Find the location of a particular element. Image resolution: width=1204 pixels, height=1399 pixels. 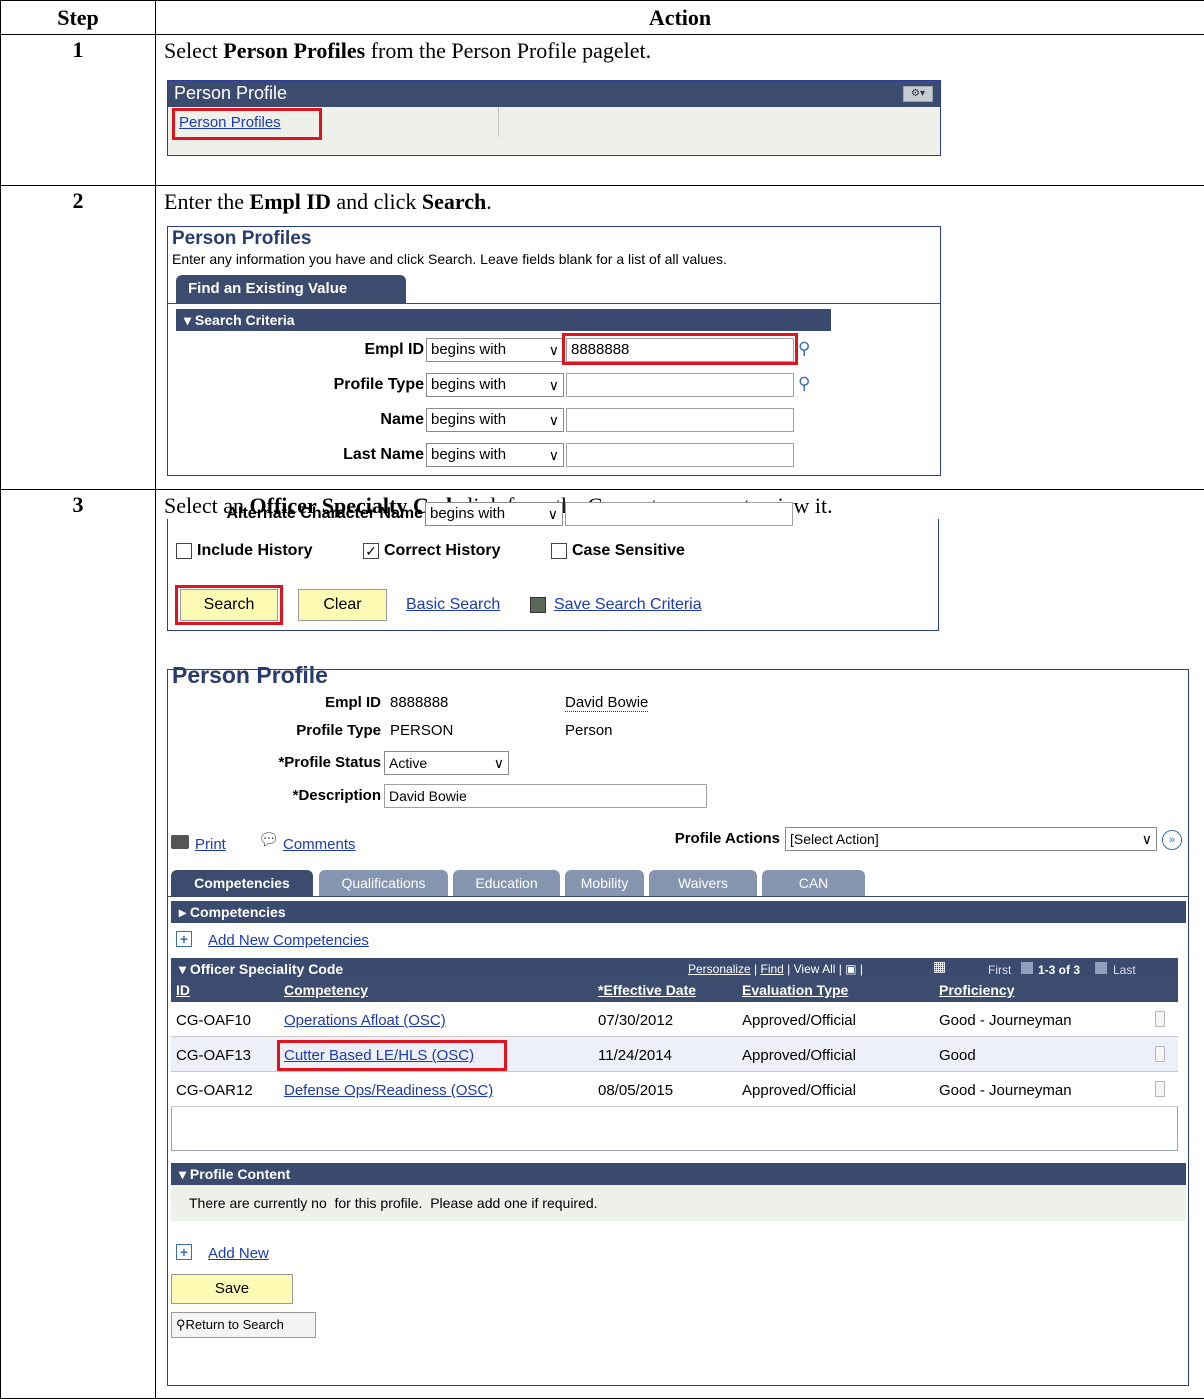

competency-link: Defense Ops/Readiness (OSC) is located at coordinates (388, 1090).